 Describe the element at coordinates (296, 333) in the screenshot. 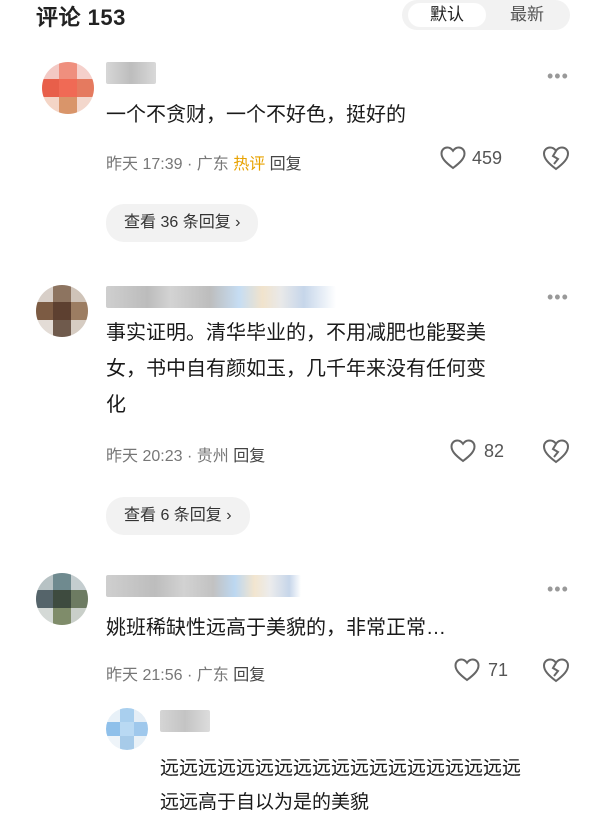

I see `comment-text-line: 事实证明。清华毕业的，不用减肥也能娶美` at that location.